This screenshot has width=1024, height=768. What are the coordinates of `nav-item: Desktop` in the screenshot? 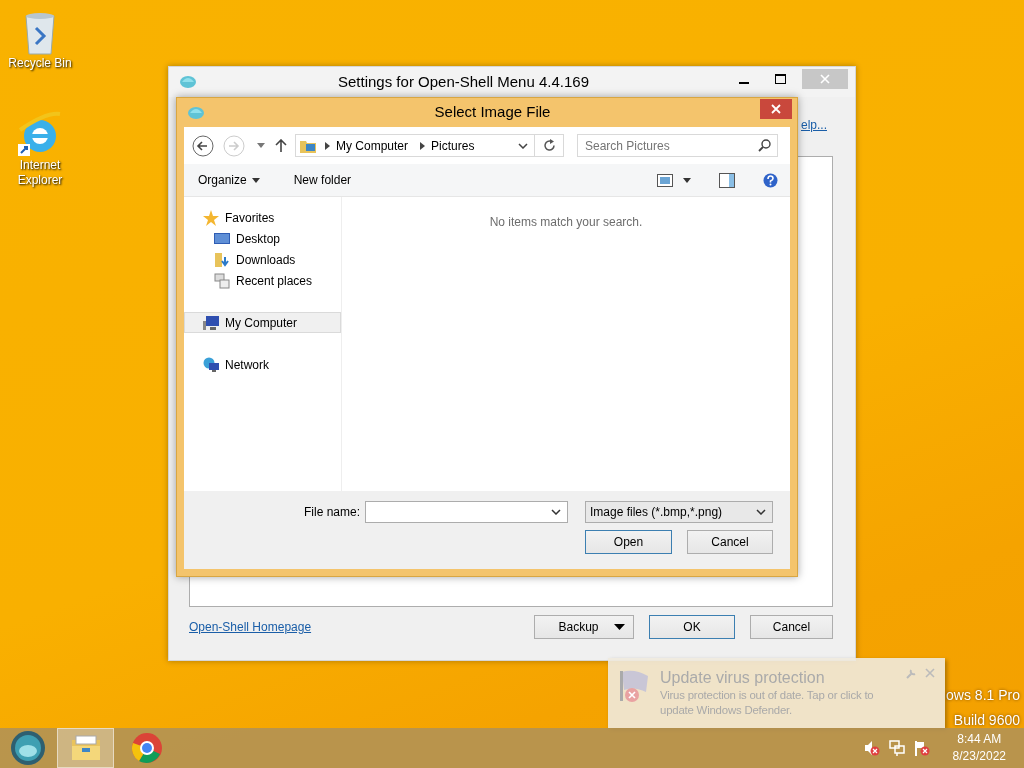 It's located at (262, 238).